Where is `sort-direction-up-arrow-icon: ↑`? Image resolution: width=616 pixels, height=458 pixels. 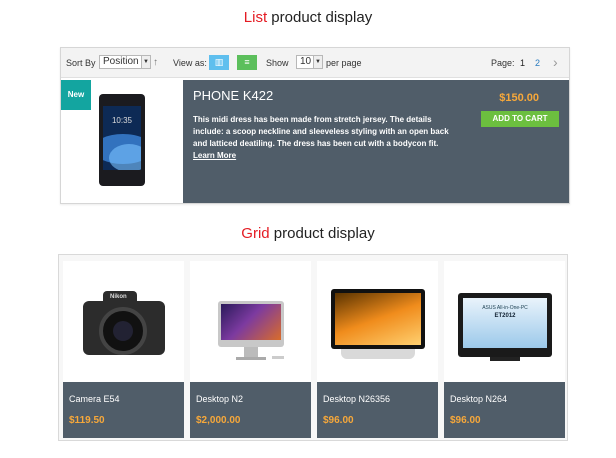
sort-direction-up-arrow-icon: ↑ is located at coordinates (155, 62).